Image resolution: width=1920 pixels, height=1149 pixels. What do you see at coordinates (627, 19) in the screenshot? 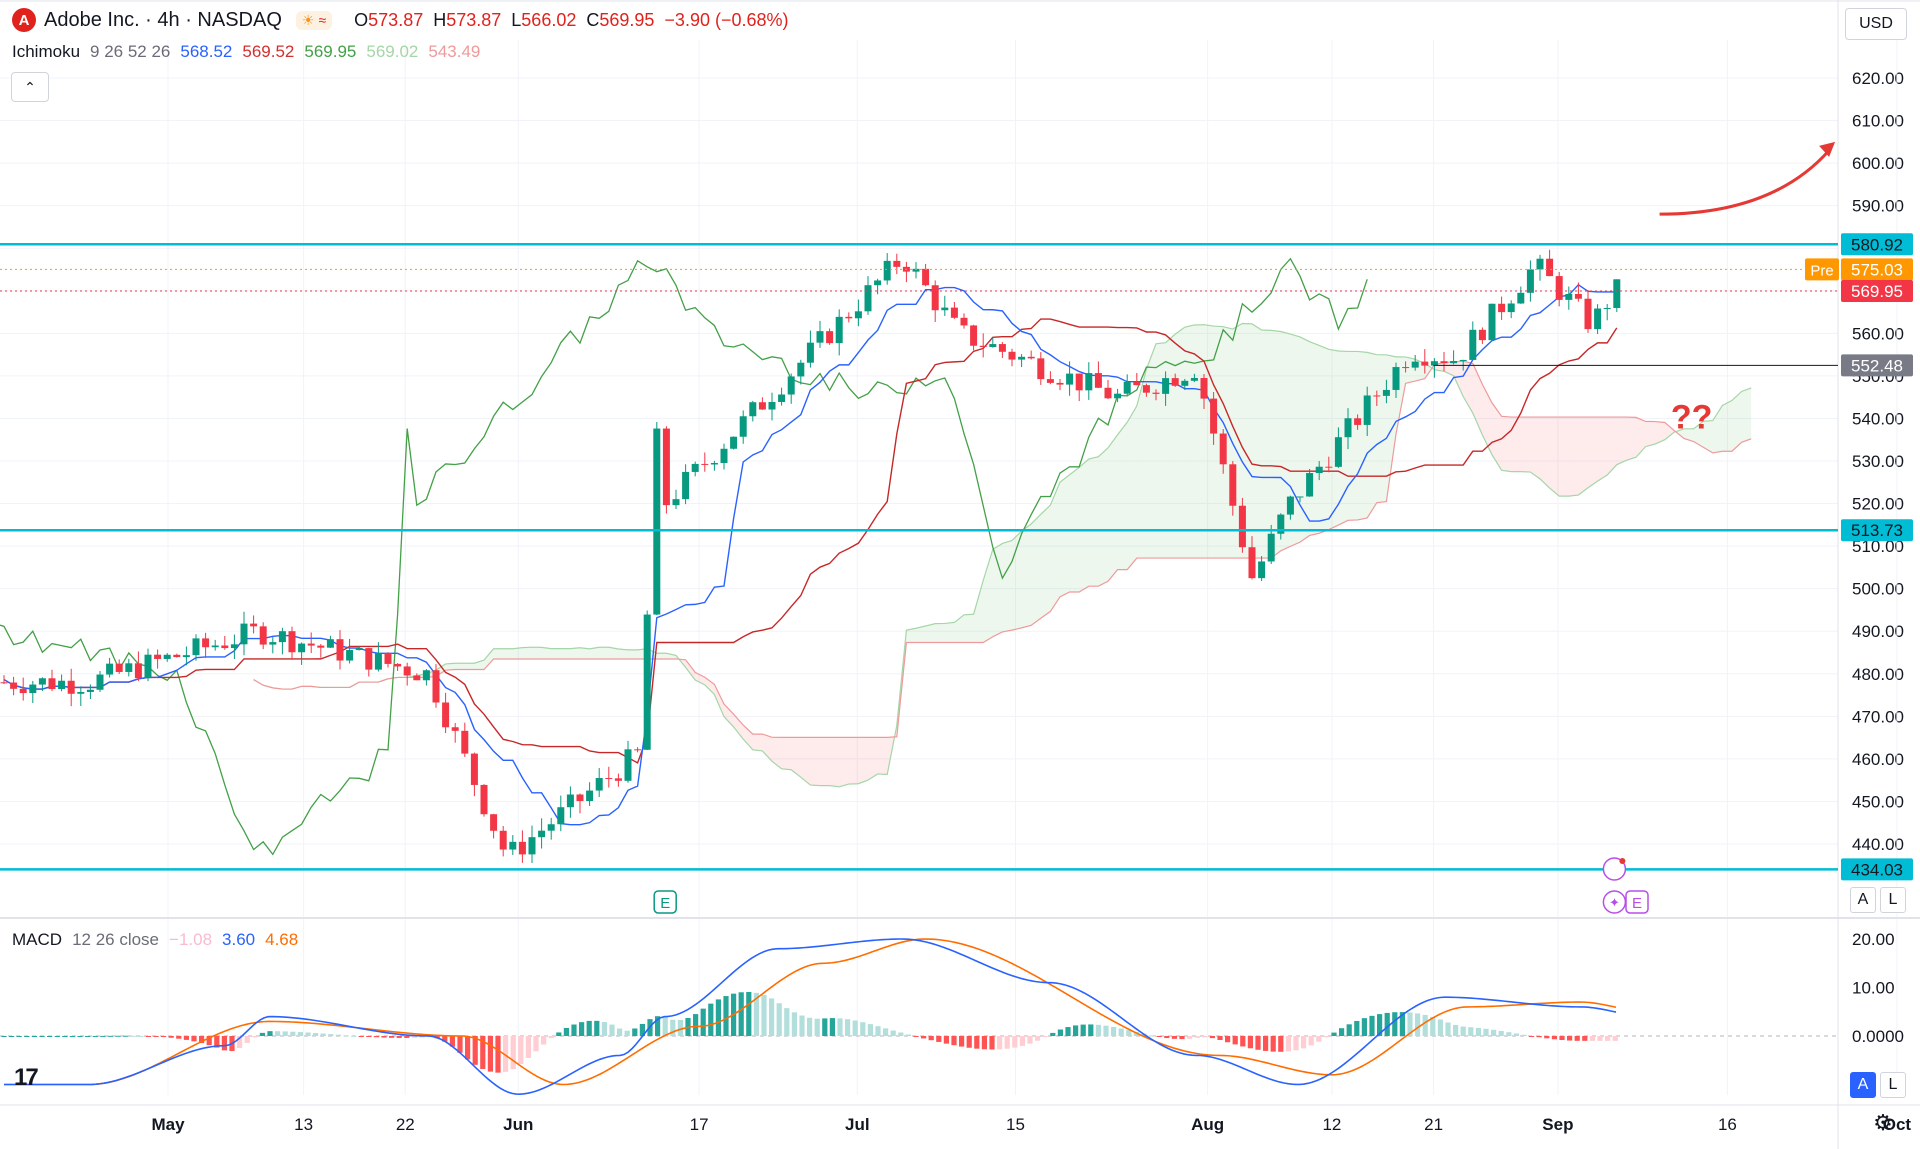
I see `close-value: 569.95` at bounding box center [627, 19].